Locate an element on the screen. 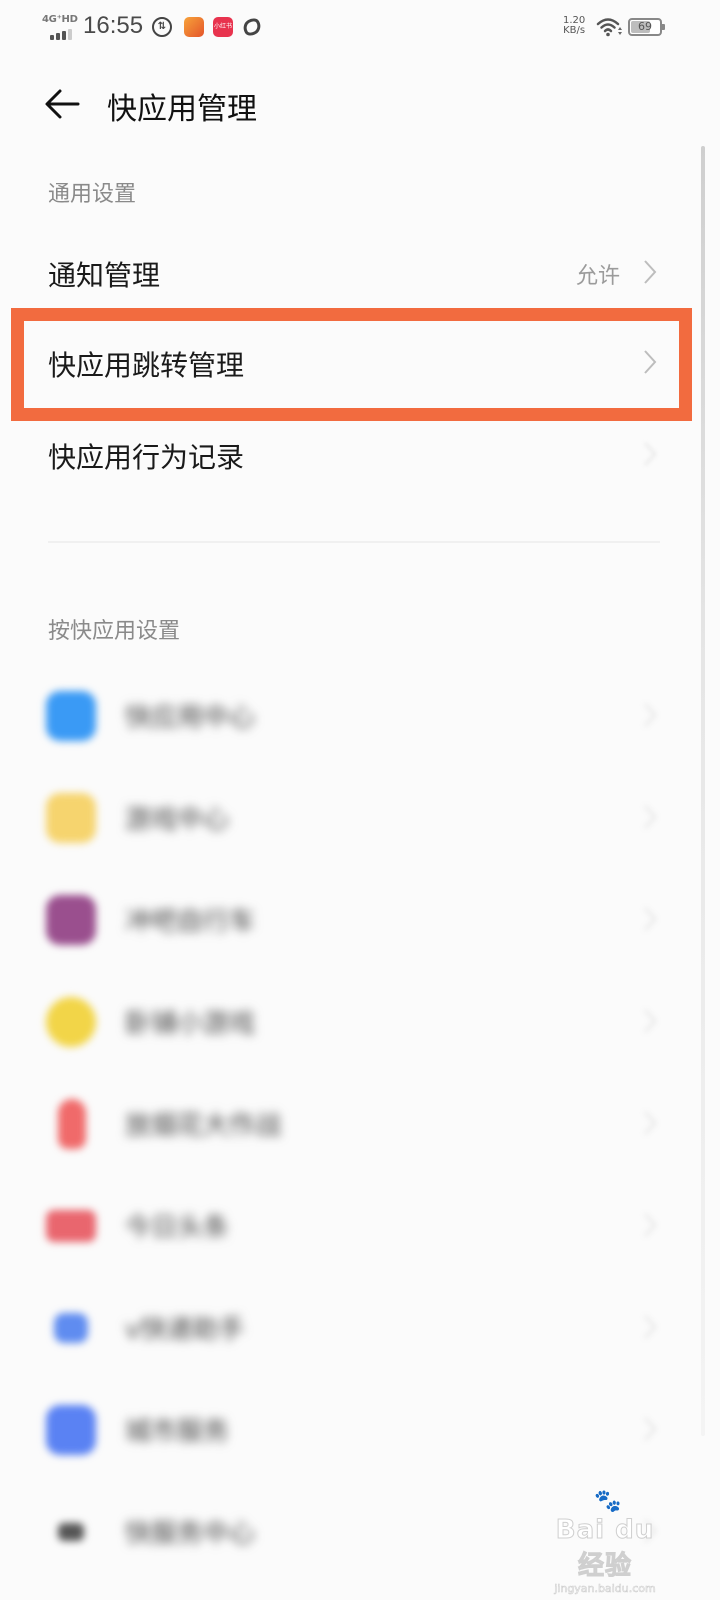 This screenshot has height=1600, width=720. app-name: 快应用中心 is located at coordinates (190, 718).